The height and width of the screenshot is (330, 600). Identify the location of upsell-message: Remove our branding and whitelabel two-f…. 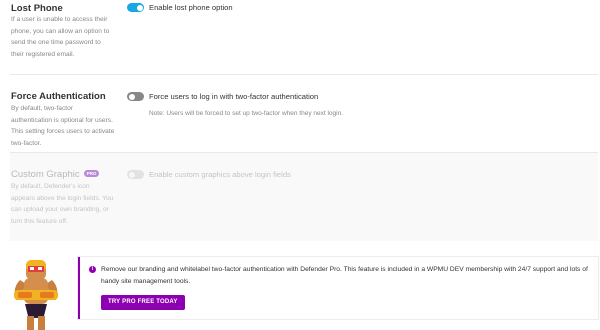
(344, 275).